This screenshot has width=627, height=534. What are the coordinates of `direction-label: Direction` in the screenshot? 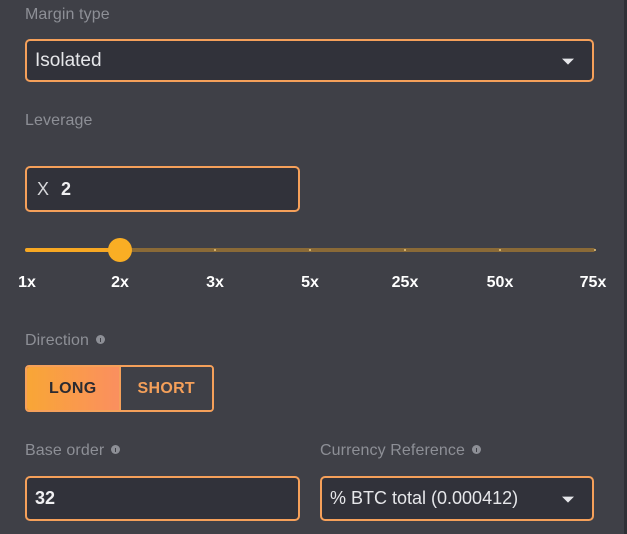 It's located at (57, 340).